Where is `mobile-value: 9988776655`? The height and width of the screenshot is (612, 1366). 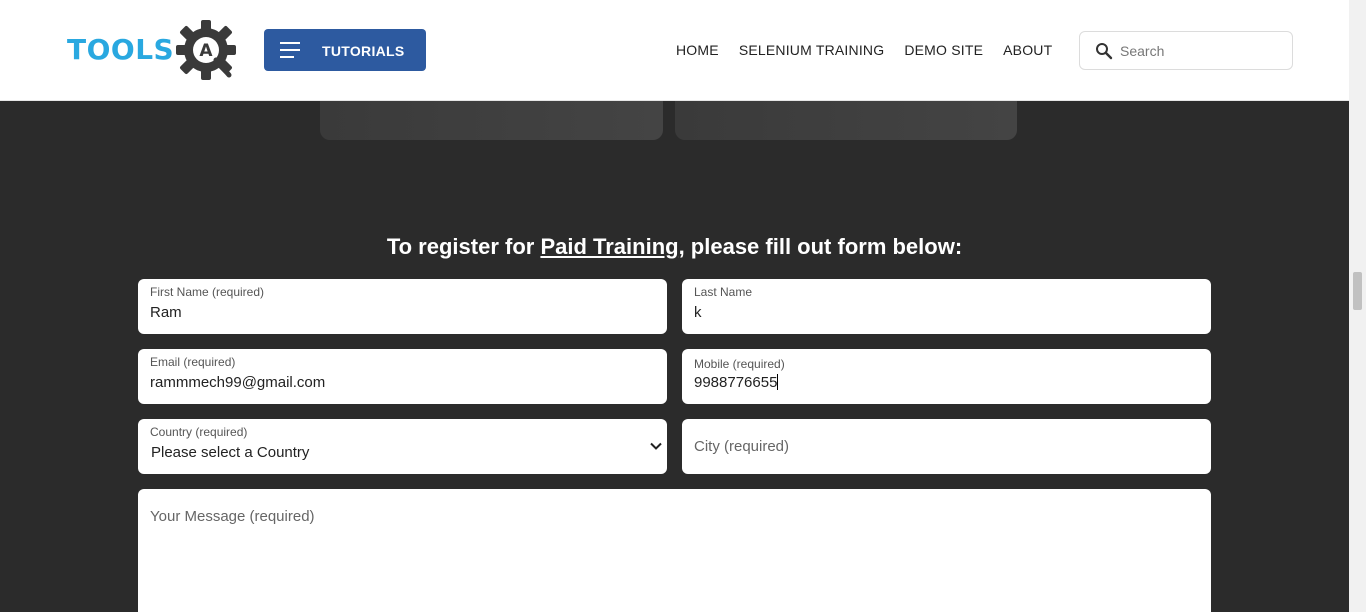
mobile-value: 9988776655 is located at coordinates (736, 382).